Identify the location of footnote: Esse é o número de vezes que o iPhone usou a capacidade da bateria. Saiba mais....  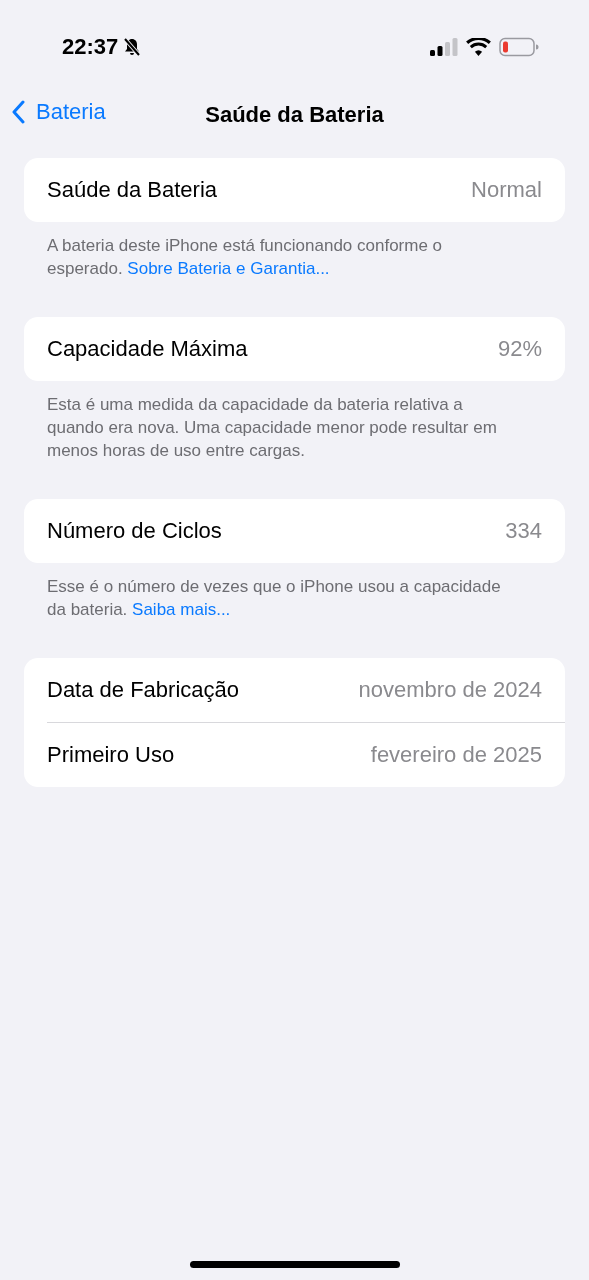
(274, 598).